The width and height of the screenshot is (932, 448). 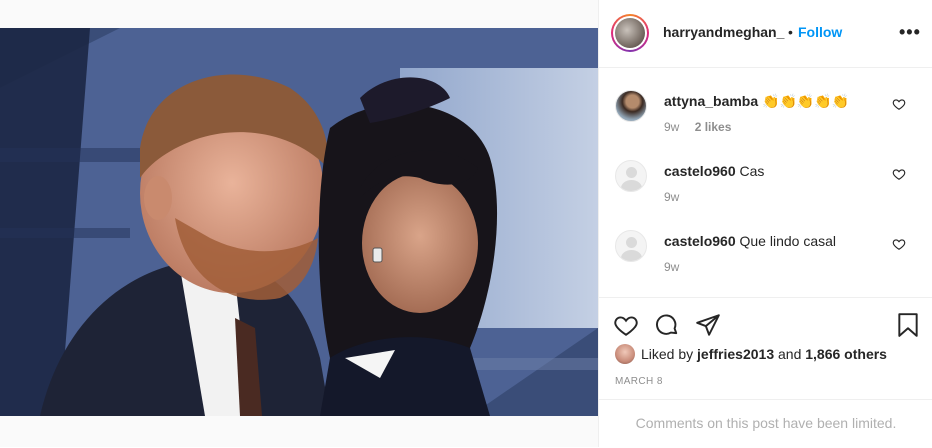 What do you see at coordinates (790, 354) in the screenshot?
I see `liked-by-joiner: and` at bounding box center [790, 354].